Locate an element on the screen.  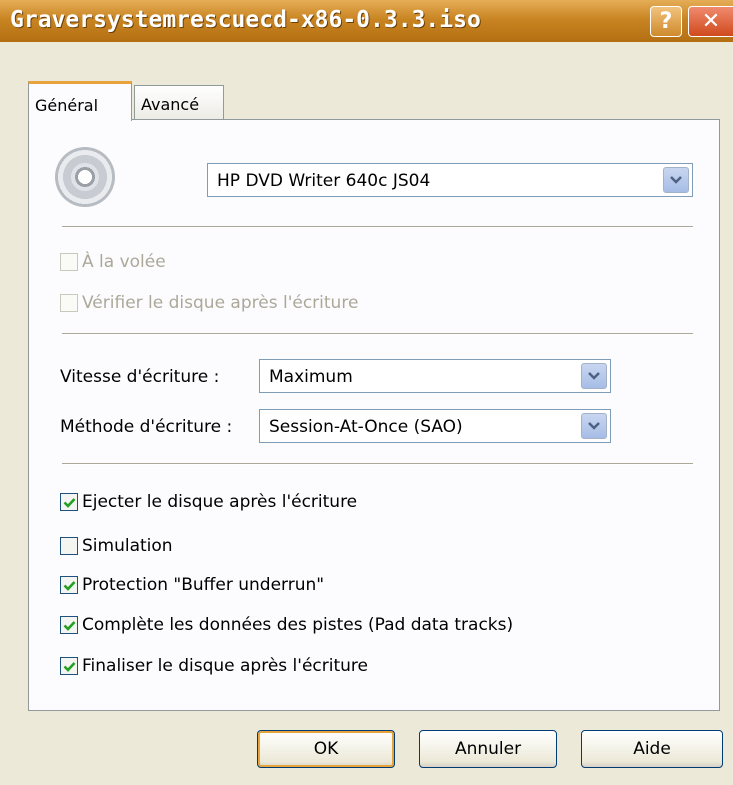
help-title-button: ? is located at coordinates (666, 21).